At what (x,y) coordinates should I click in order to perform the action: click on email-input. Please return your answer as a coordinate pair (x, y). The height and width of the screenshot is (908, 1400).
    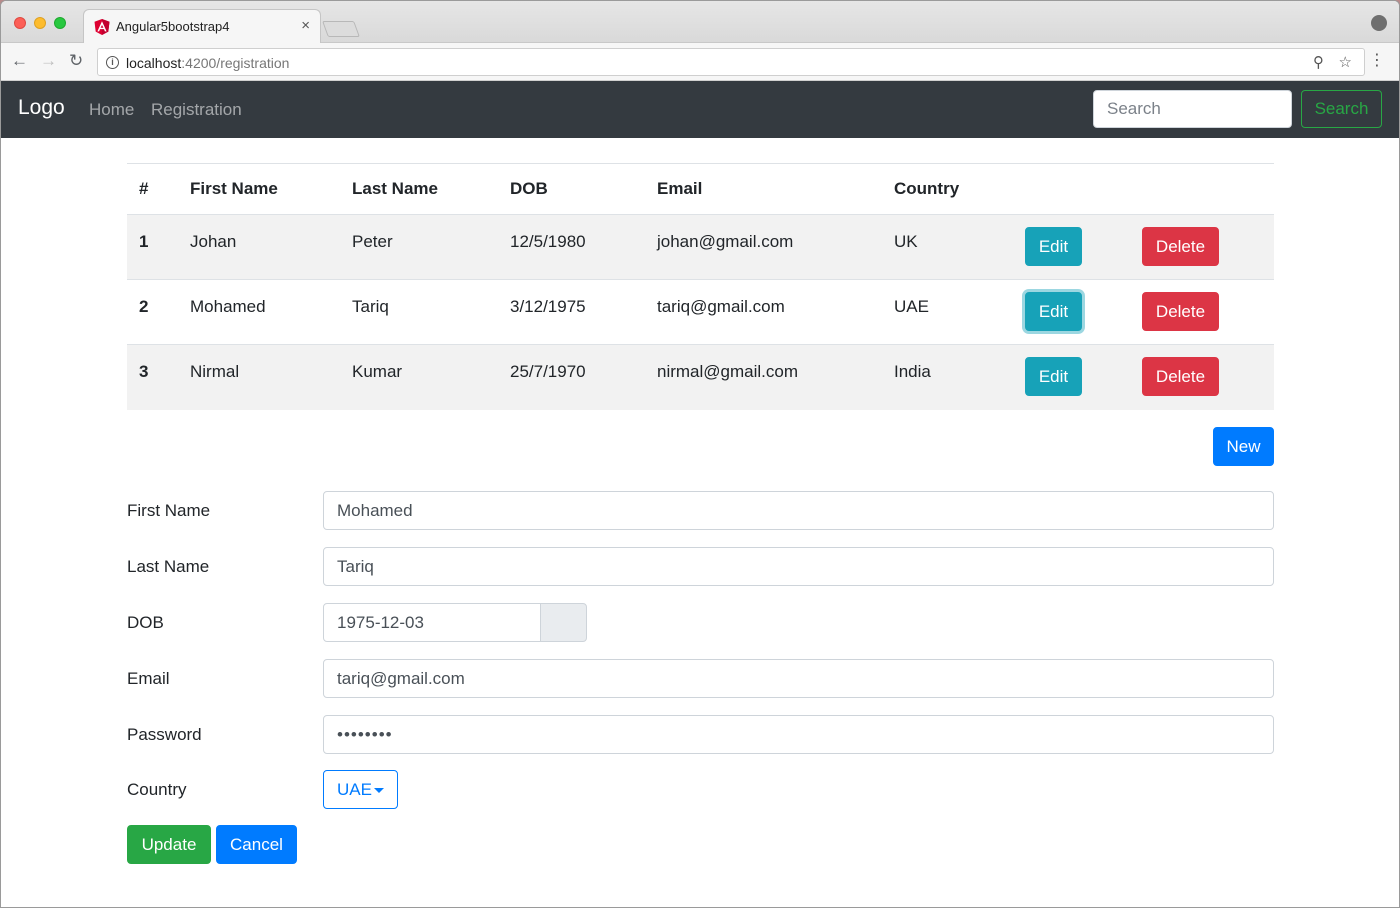
    Looking at the image, I should click on (798, 678).